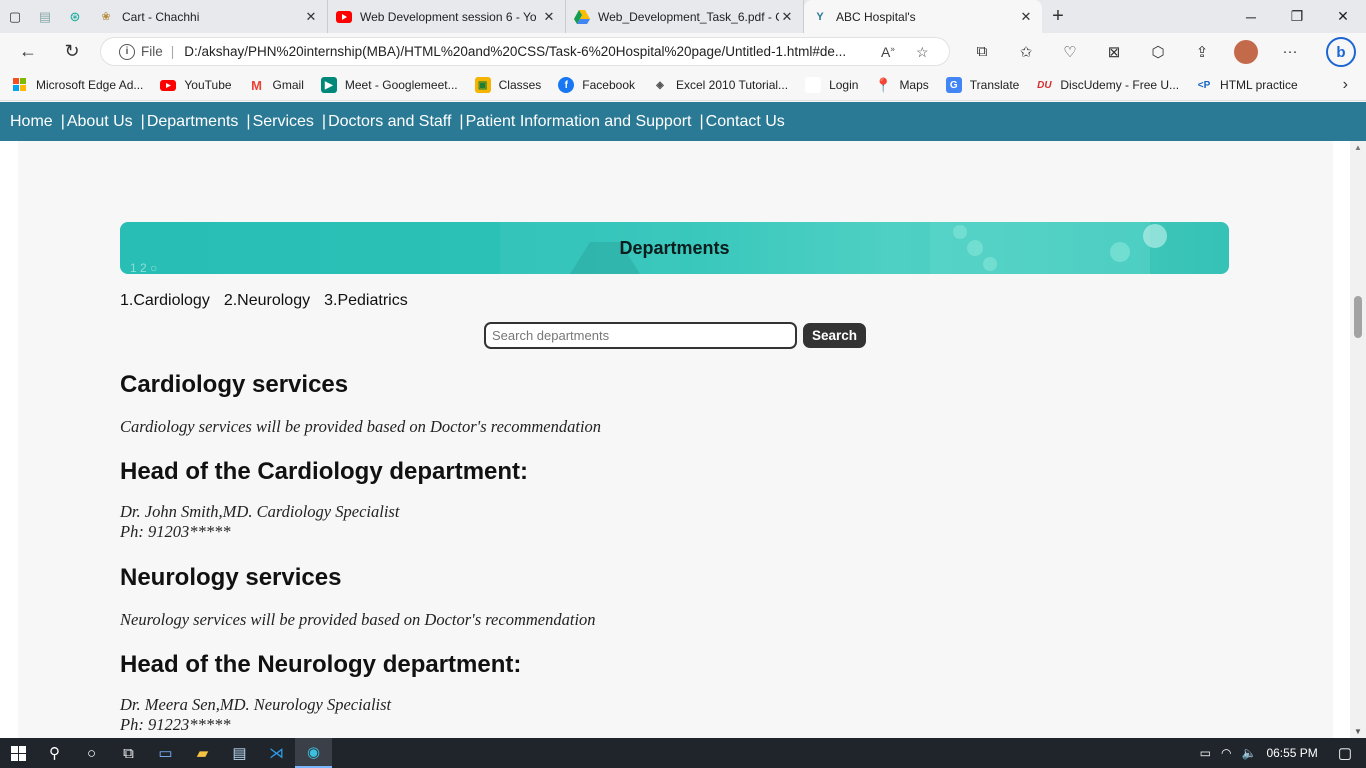 The width and height of the screenshot is (1366, 768). Describe the element at coordinates (1226, 753) in the screenshot. I see `wifi-icon: ◠` at that location.